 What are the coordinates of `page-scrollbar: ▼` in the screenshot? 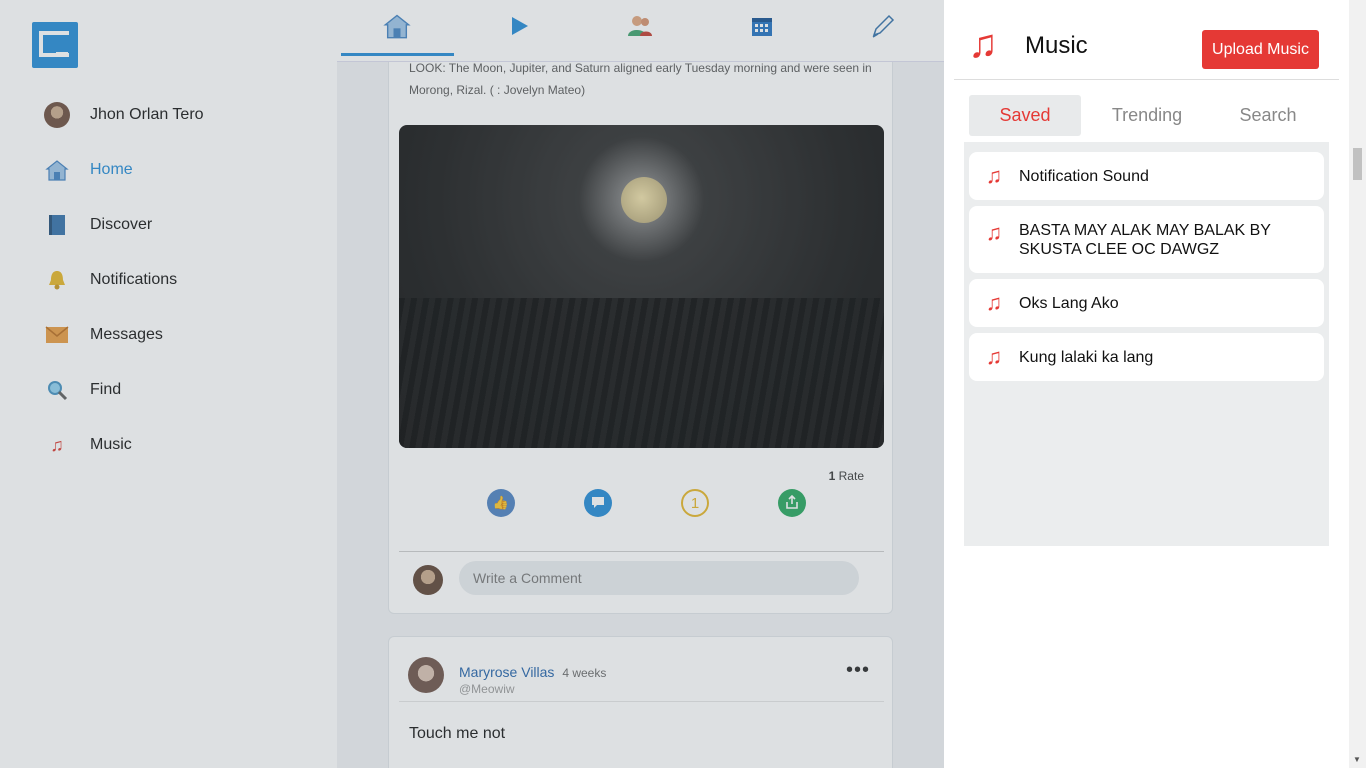 It's located at (1357, 384).